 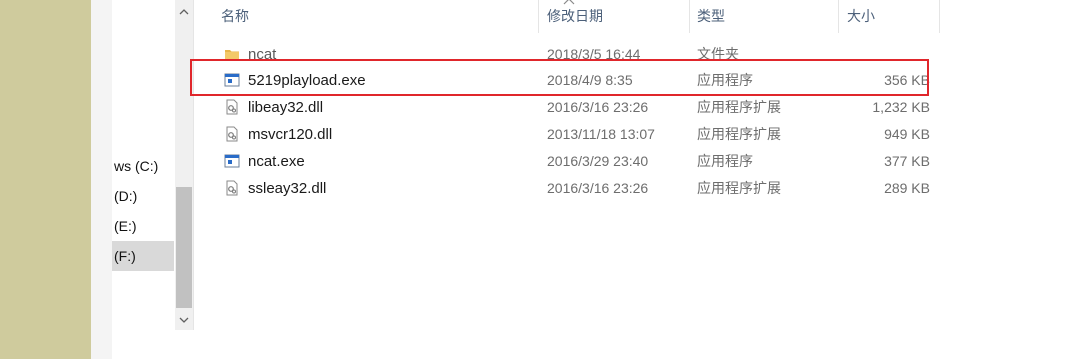 I want to click on nav-item-drive-c: ws (C:), so click(x=143, y=166).